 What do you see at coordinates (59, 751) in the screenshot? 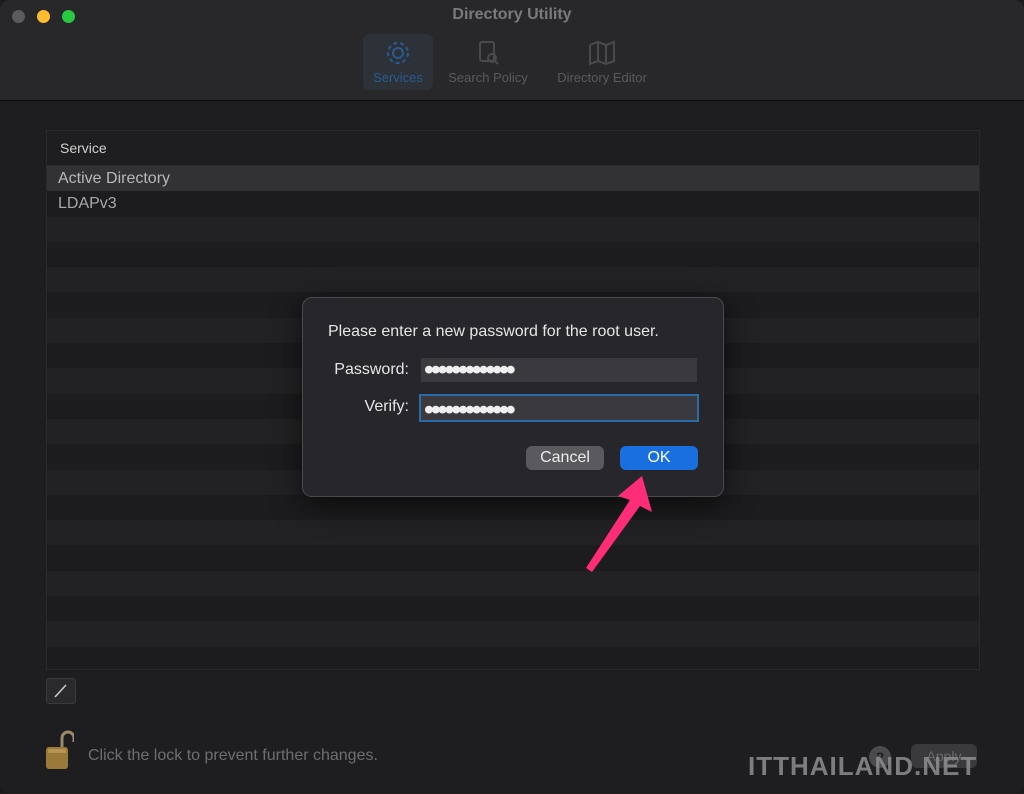
I see `unlocked-lock-icon` at bounding box center [59, 751].